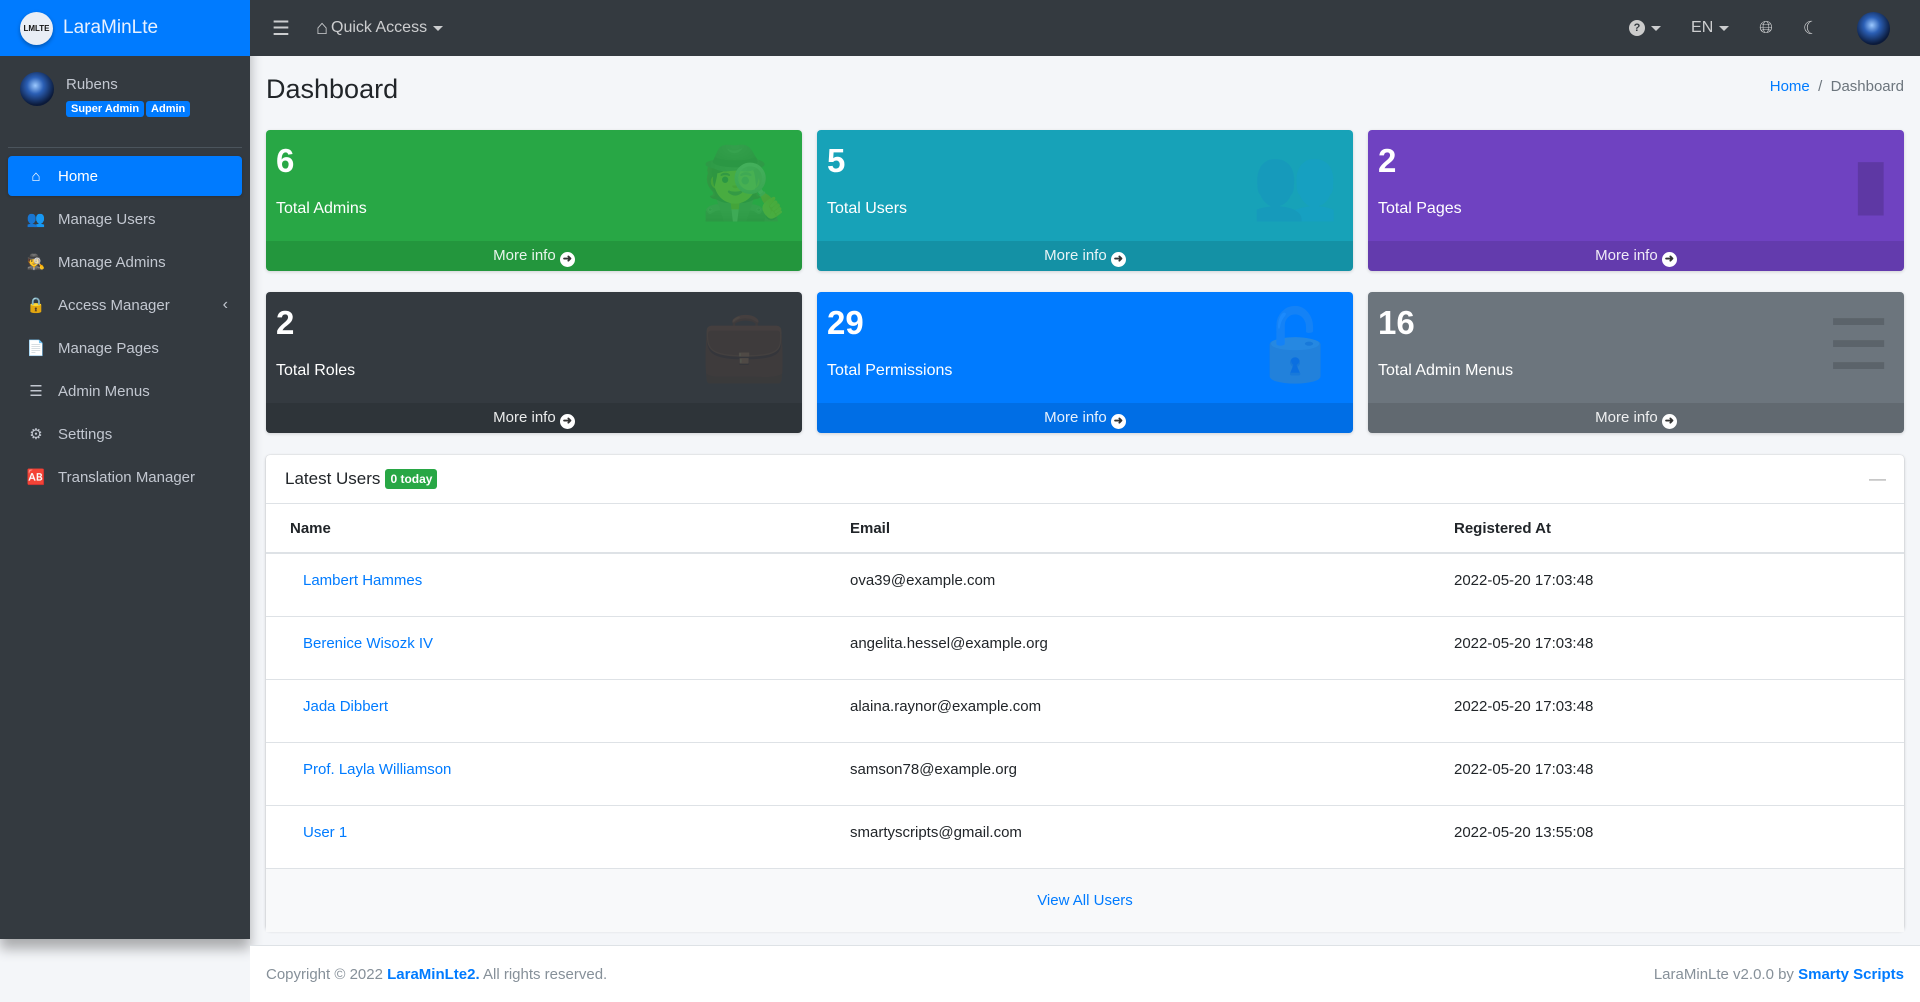  I want to click on column-header-name: Name, so click(546, 529).